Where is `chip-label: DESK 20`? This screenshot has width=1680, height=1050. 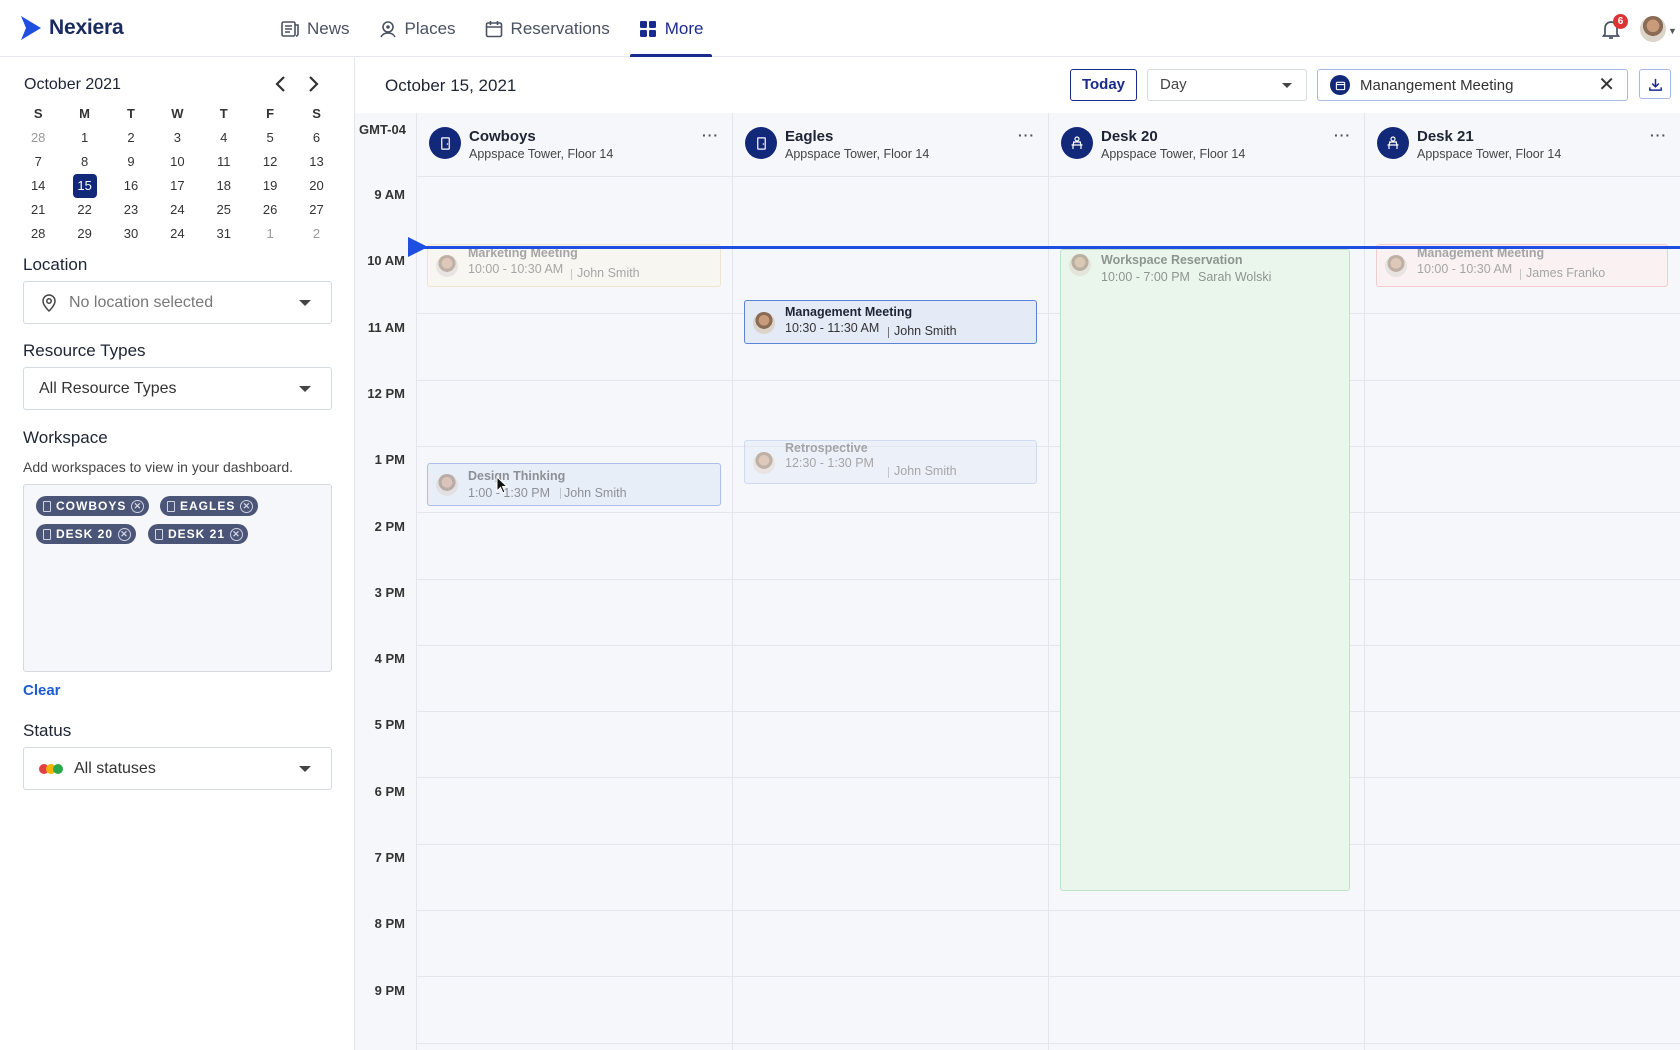
chip-label: DESK 20 is located at coordinates (85, 534).